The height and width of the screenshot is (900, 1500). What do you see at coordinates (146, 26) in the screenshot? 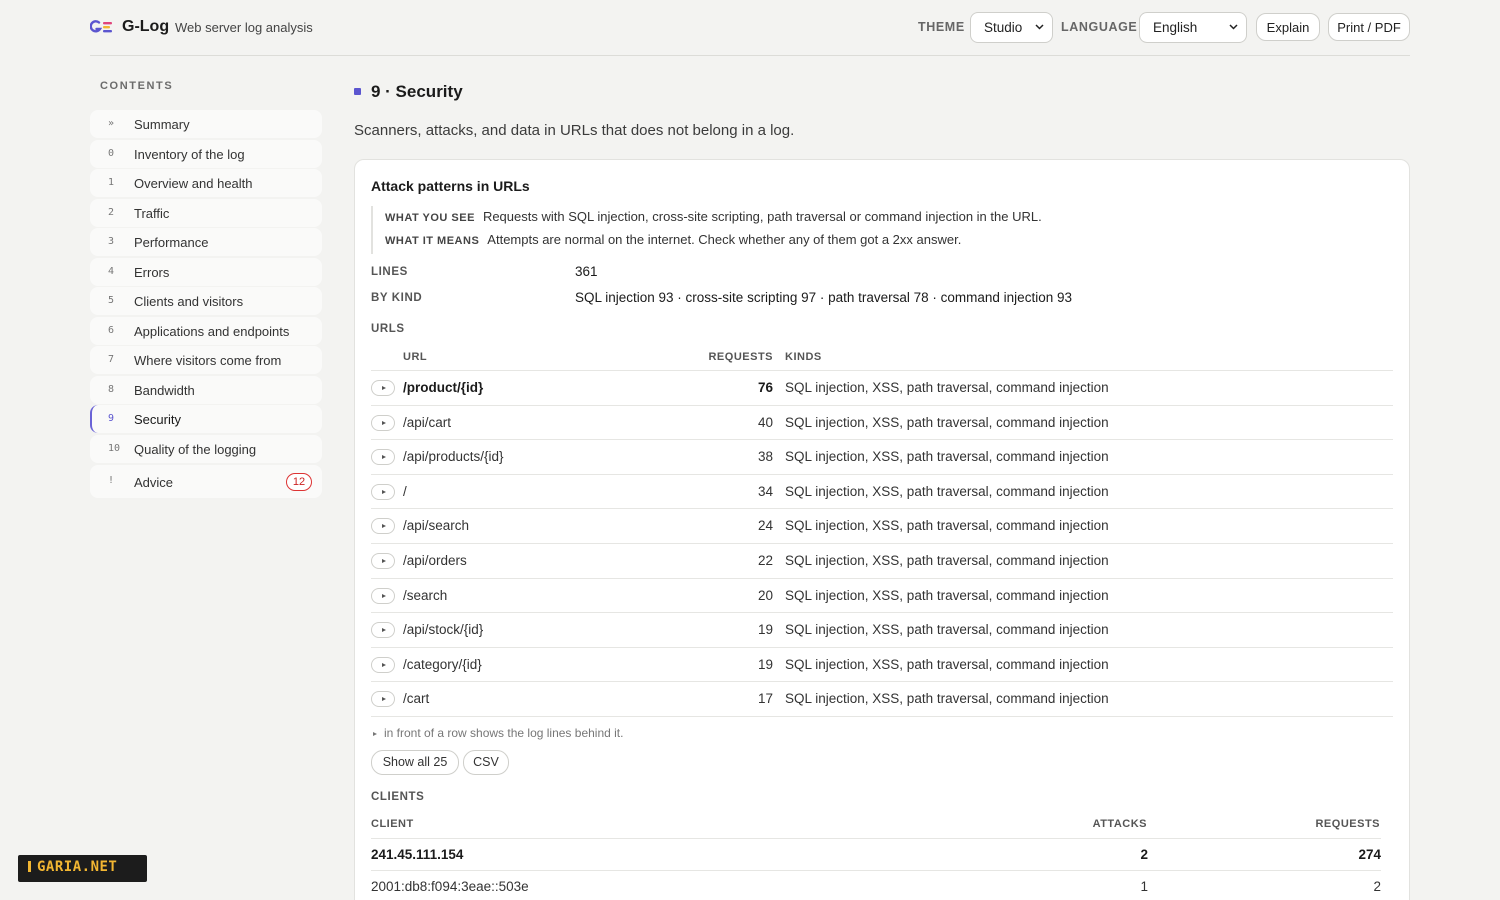
I see `app-name: G-Log` at bounding box center [146, 26].